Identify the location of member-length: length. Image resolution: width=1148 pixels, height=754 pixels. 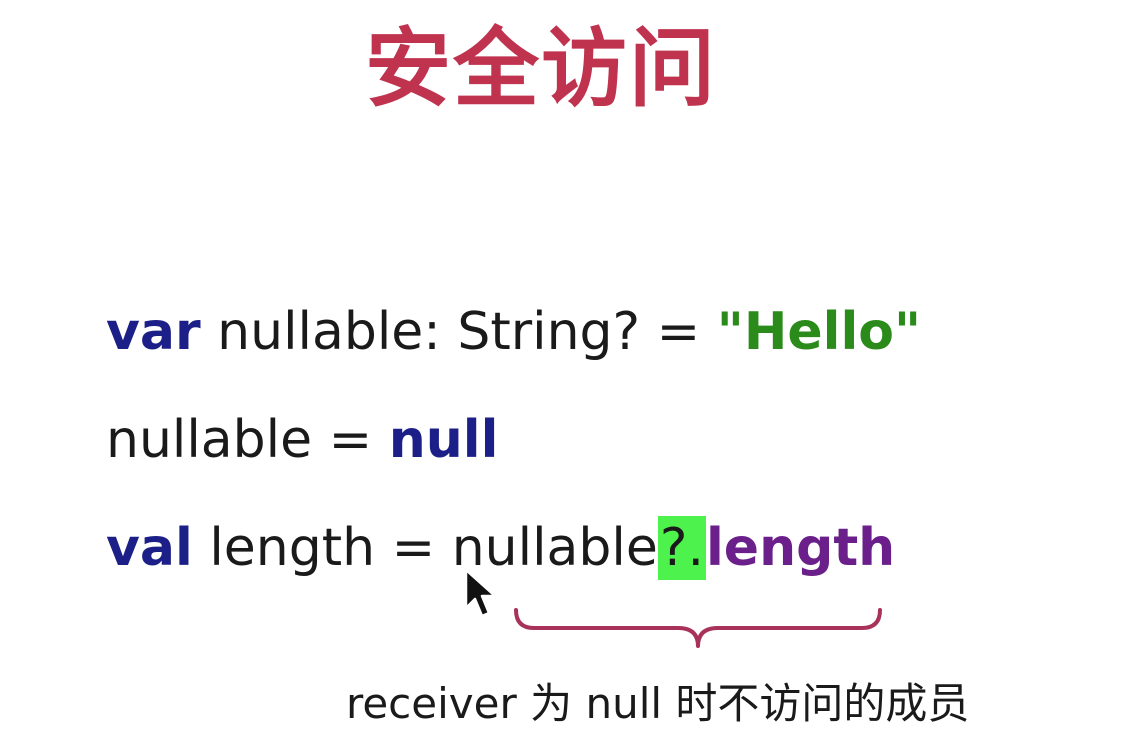
(800, 548).